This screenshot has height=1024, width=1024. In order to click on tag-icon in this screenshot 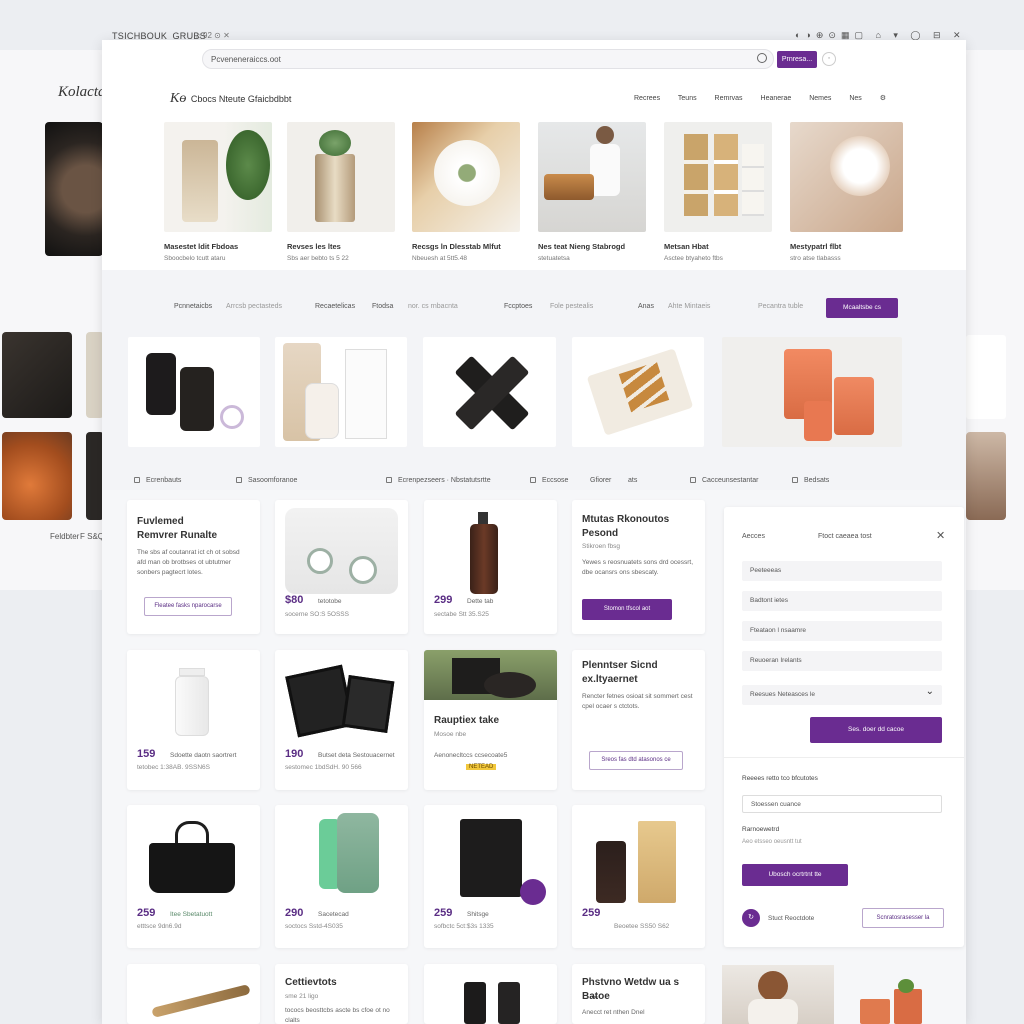, I will do `click(795, 480)`.